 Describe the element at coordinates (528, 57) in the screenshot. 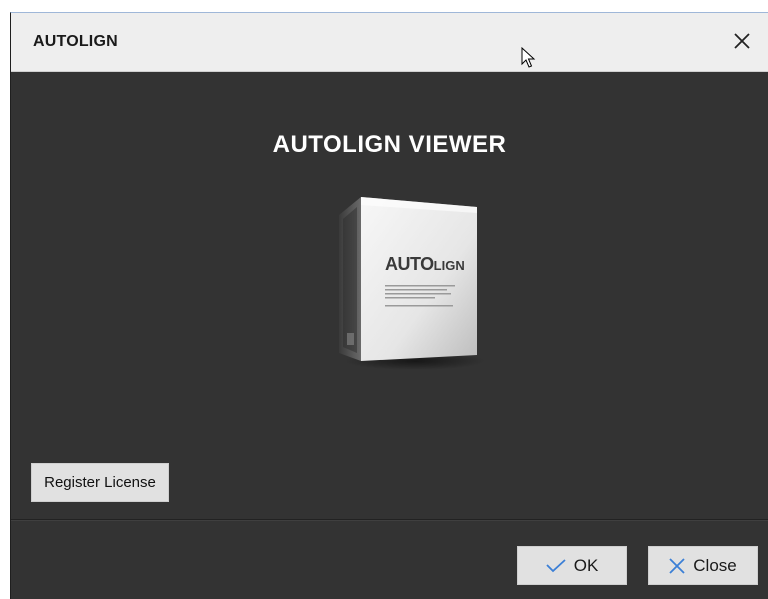

I see `mouse-cursor-icon` at that location.